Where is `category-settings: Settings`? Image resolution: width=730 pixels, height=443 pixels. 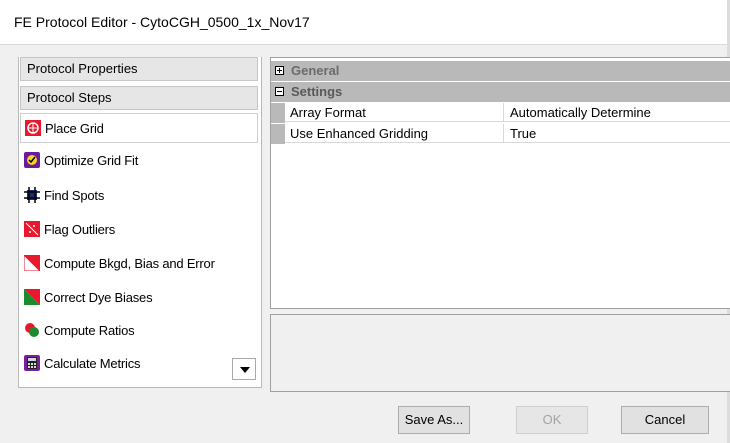 category-settings: Settings is located at coordinates (500, 92).